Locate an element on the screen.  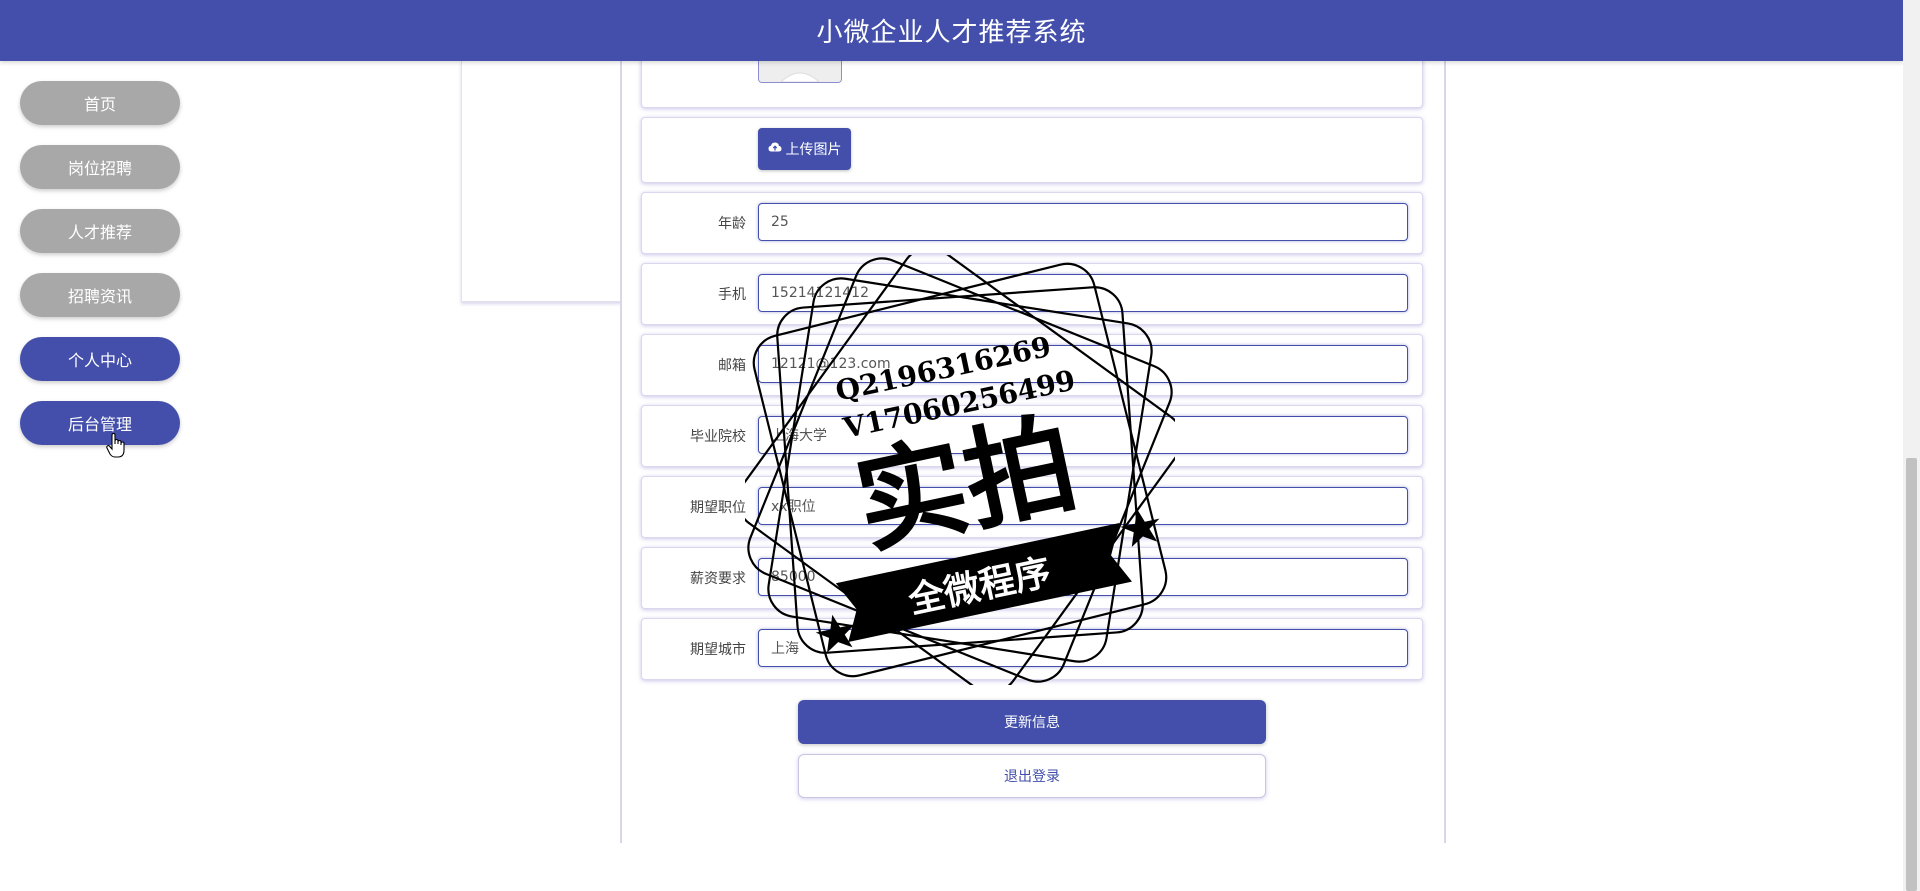
nav-label: 个人中心 is located at coordinates (99, 360).